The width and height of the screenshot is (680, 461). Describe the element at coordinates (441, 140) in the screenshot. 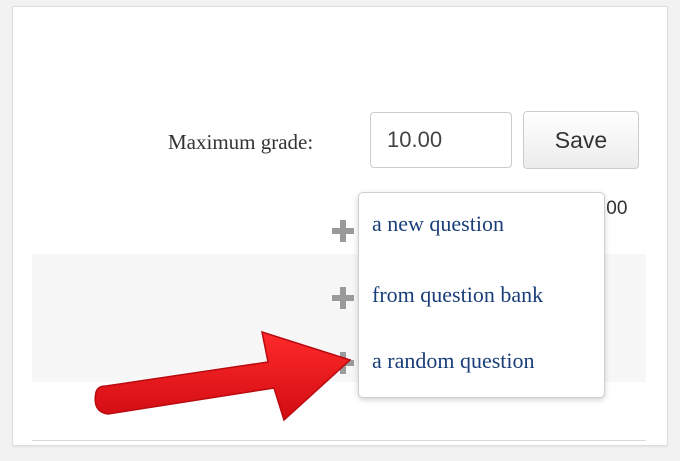

I see `maximum-grade-input` at that location.